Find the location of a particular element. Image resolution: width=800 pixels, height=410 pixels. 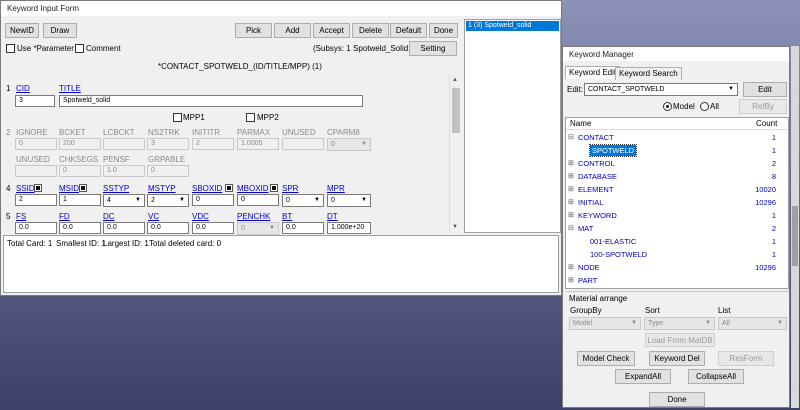

mpr-select: 0 ▼ is located at coordinates (349, 200).